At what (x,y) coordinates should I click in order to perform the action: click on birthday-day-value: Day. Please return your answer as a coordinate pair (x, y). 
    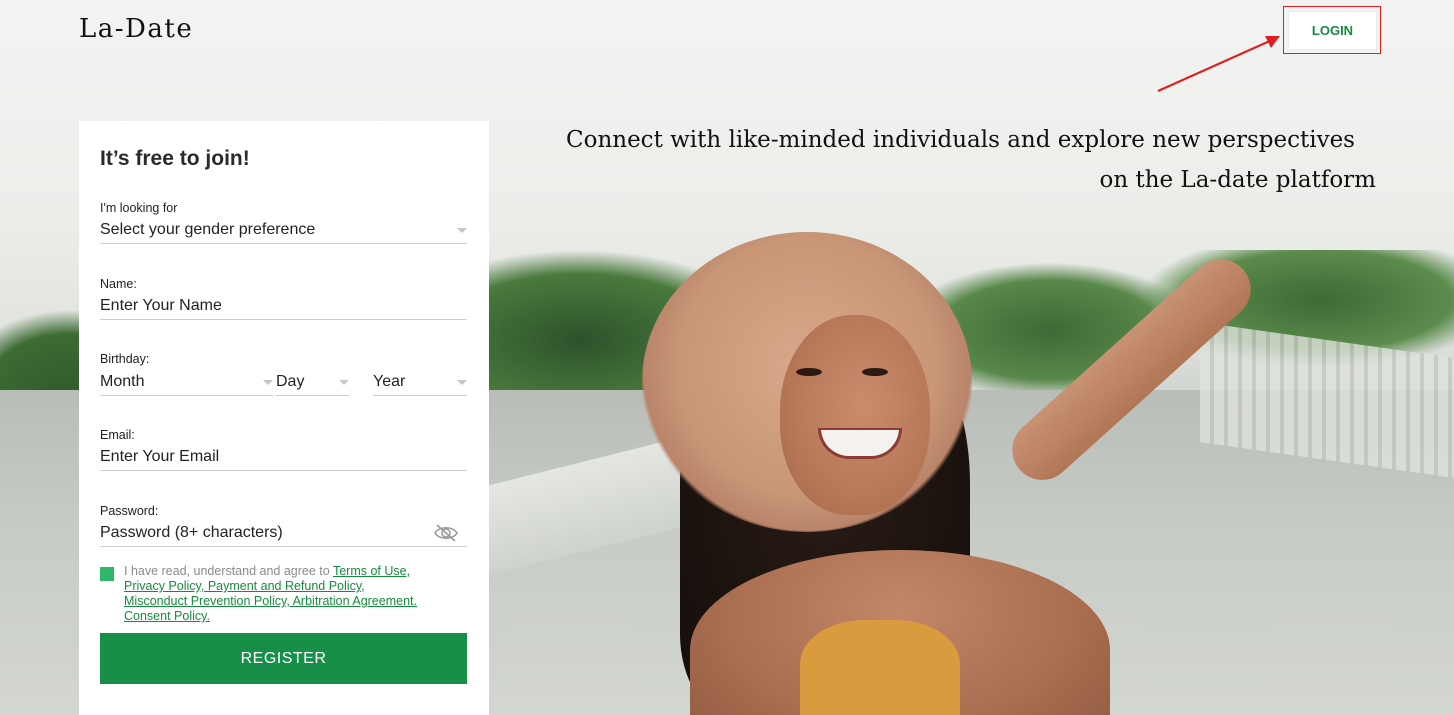
    Looking at the image, I should click on (290, 381).